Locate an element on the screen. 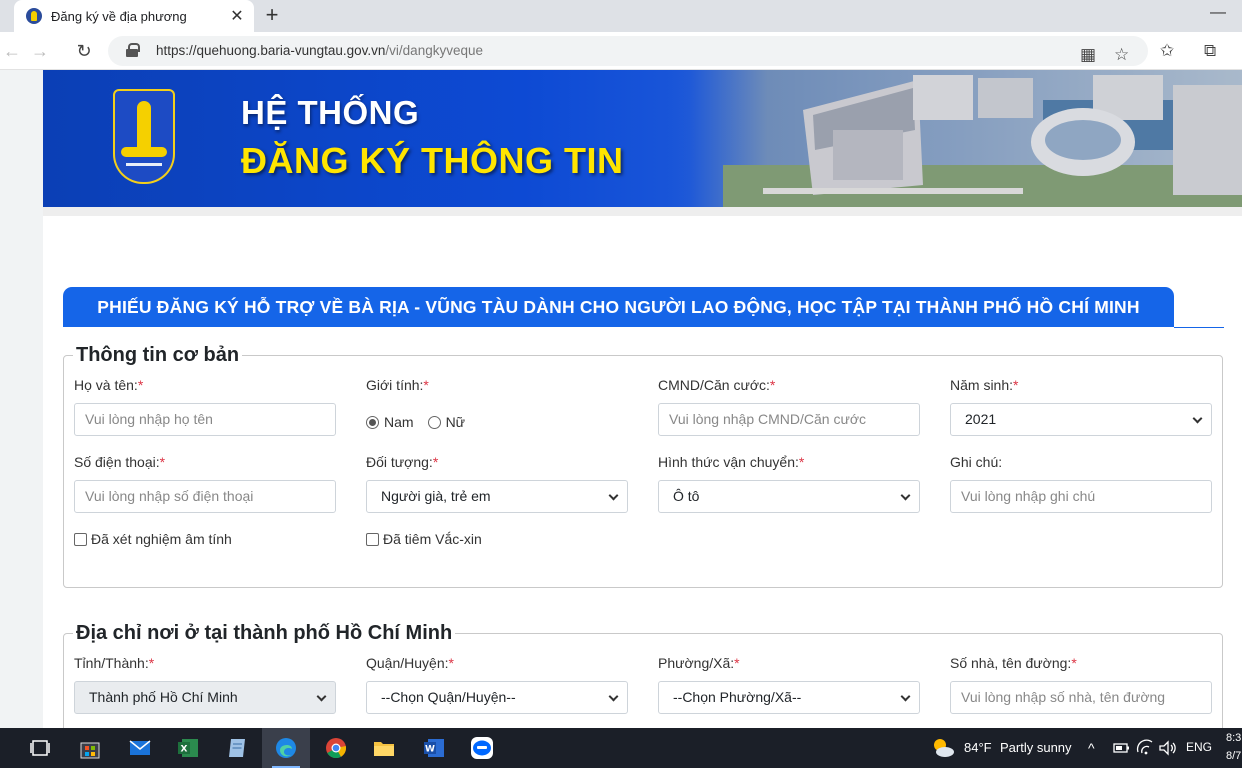 The height and width of the screenshot is (768, 1242). wifi-icon is located at coordinates (1145, 748).